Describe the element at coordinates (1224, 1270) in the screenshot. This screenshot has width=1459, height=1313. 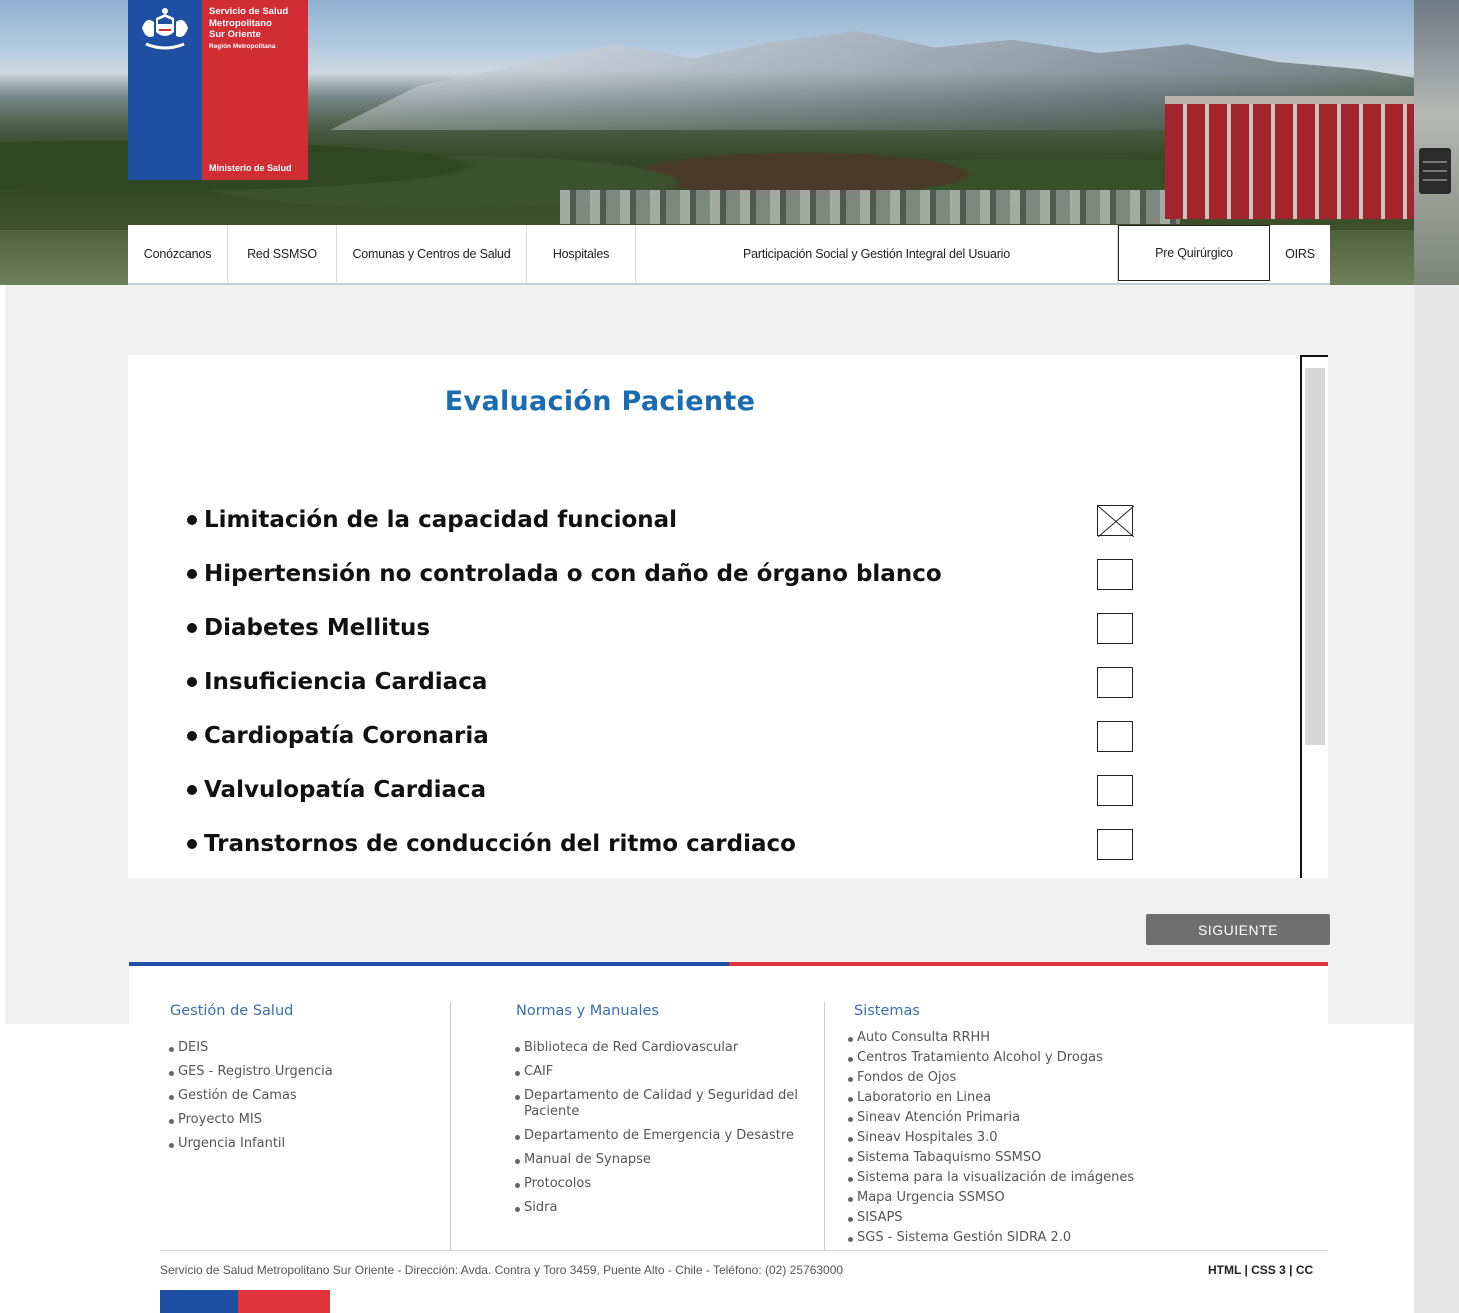
I see `standard-html-link: HTML` at that location.